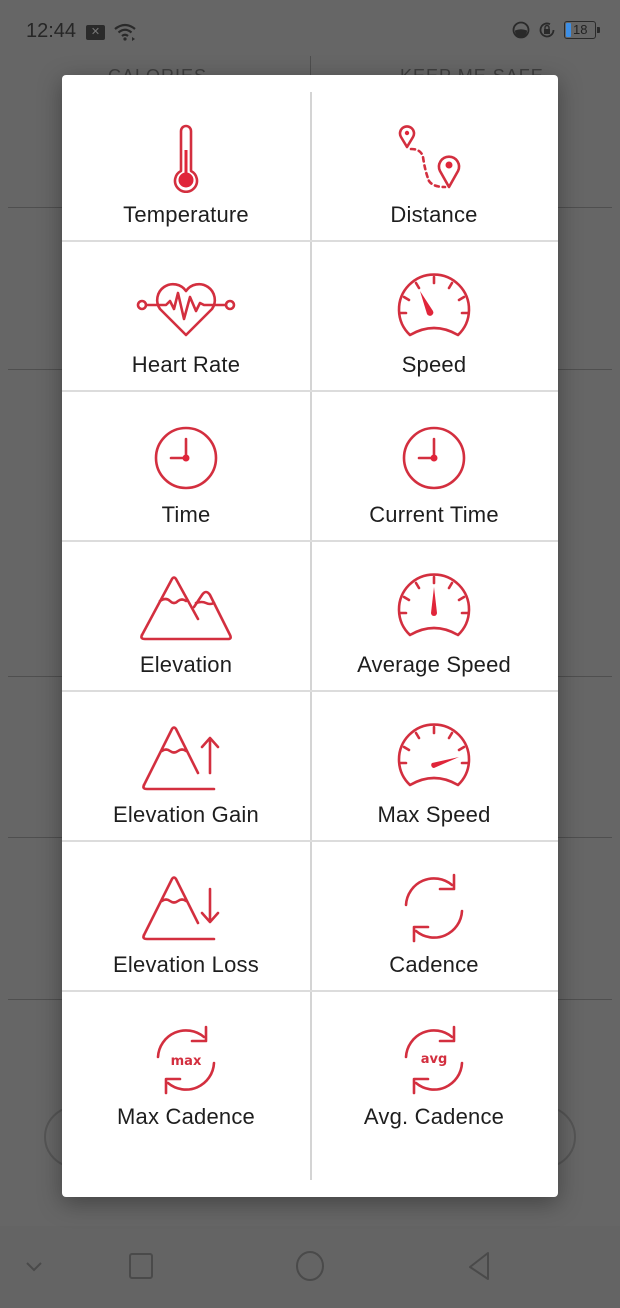 Image resolution: width=620 pixels, height=1308 pixels. What do you see at coordinates (547, 30) in the screenshot?
I see `rotation-lock-icon` at bounding box center [547, 30].